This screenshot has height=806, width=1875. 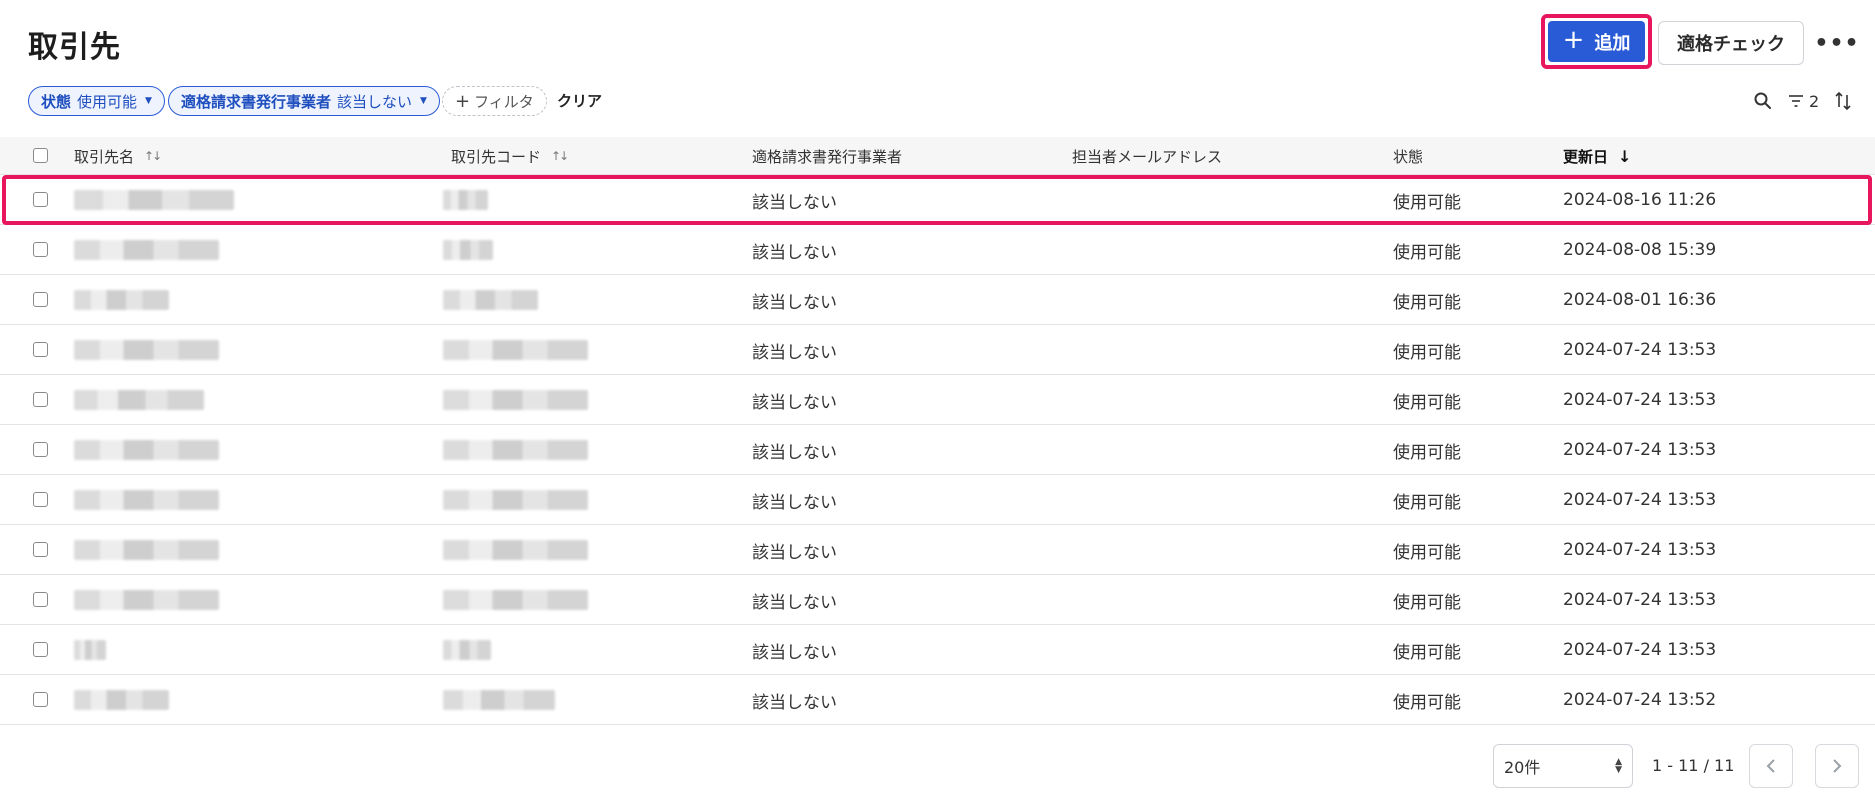 What do you see at coordinates (1640, 200) in the screenshot?
I see `updated-cell: 2024-08-16 11:26` at bounding box center [1640, 200].